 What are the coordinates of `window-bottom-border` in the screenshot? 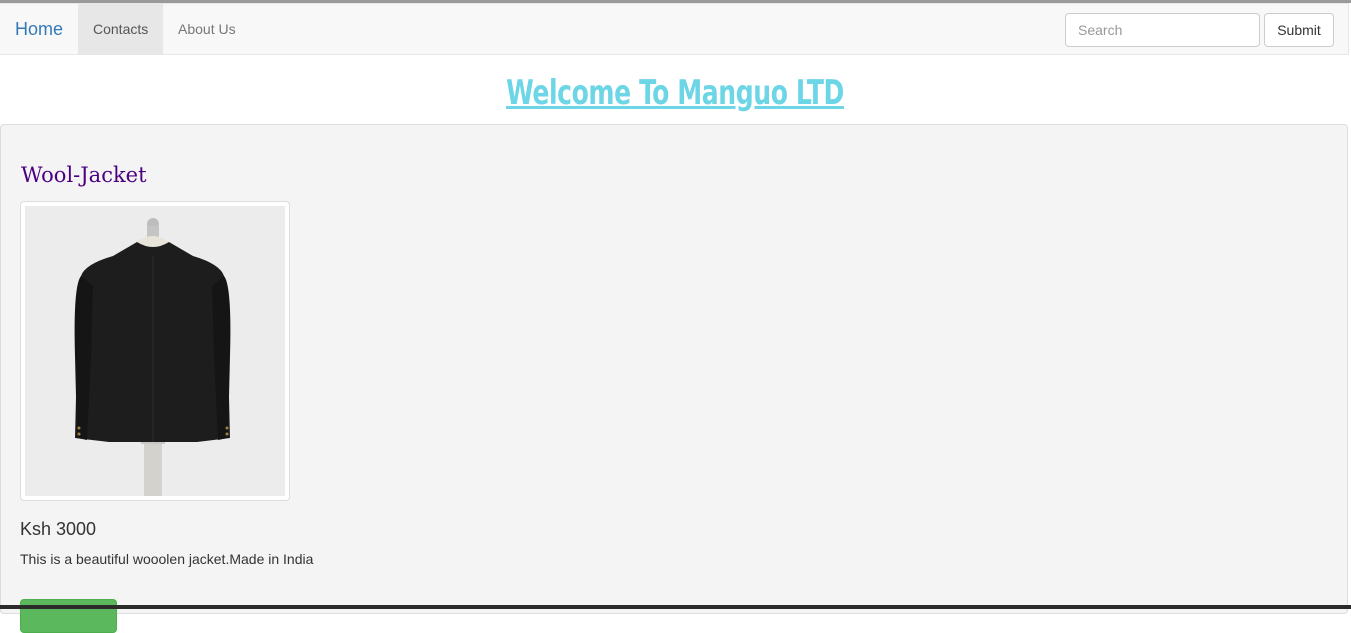 It's located at (675, 607).